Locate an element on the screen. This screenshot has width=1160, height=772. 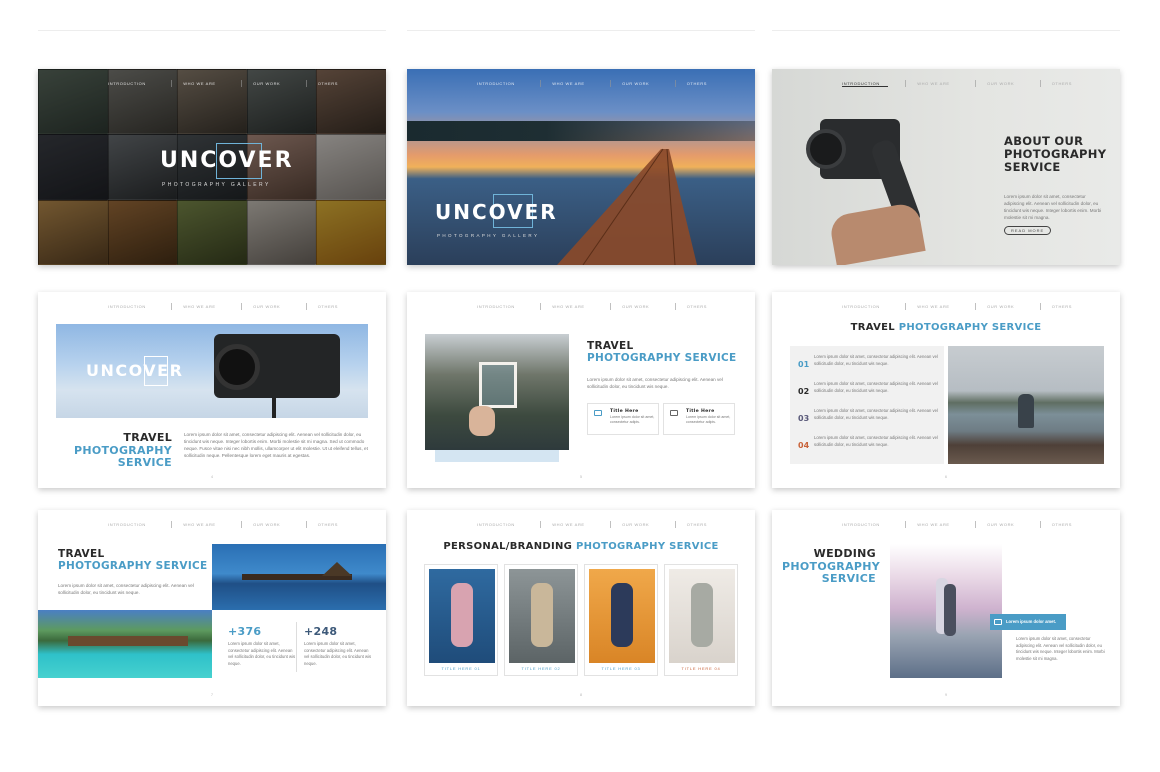
camera-icon is located at coordinates (998, 622).